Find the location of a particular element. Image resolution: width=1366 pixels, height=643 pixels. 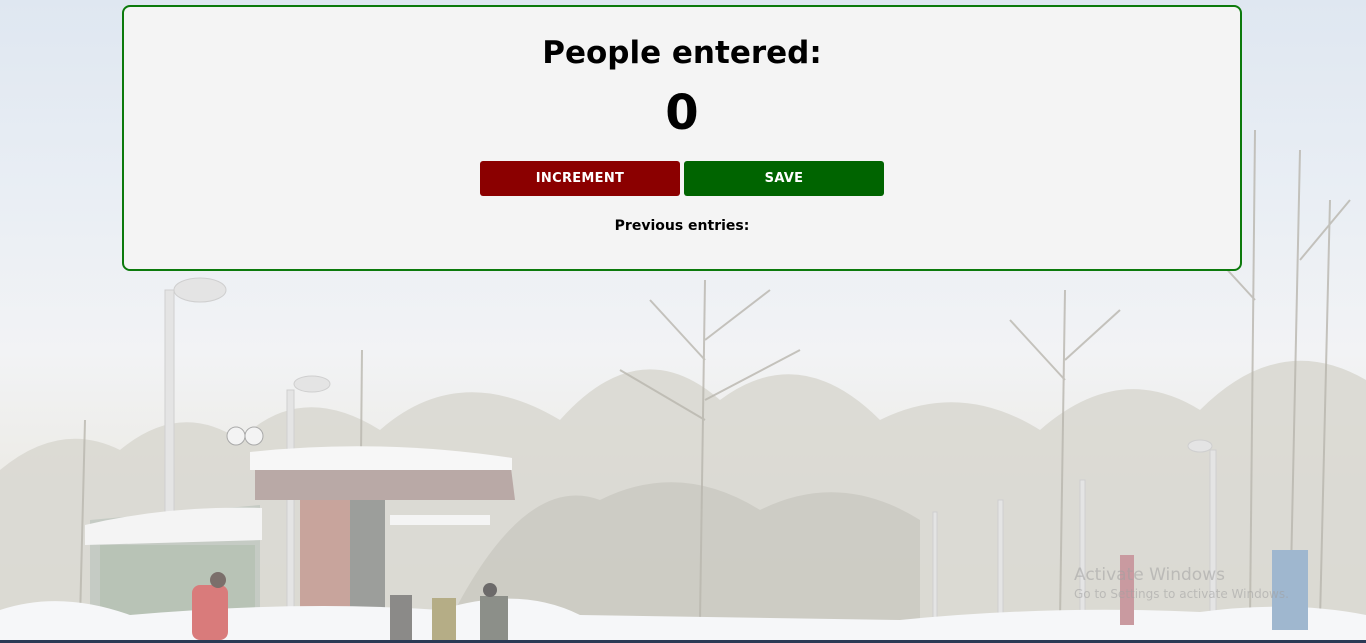

button-row: INCREMENT SAVE is located at coordinates (682, 178).